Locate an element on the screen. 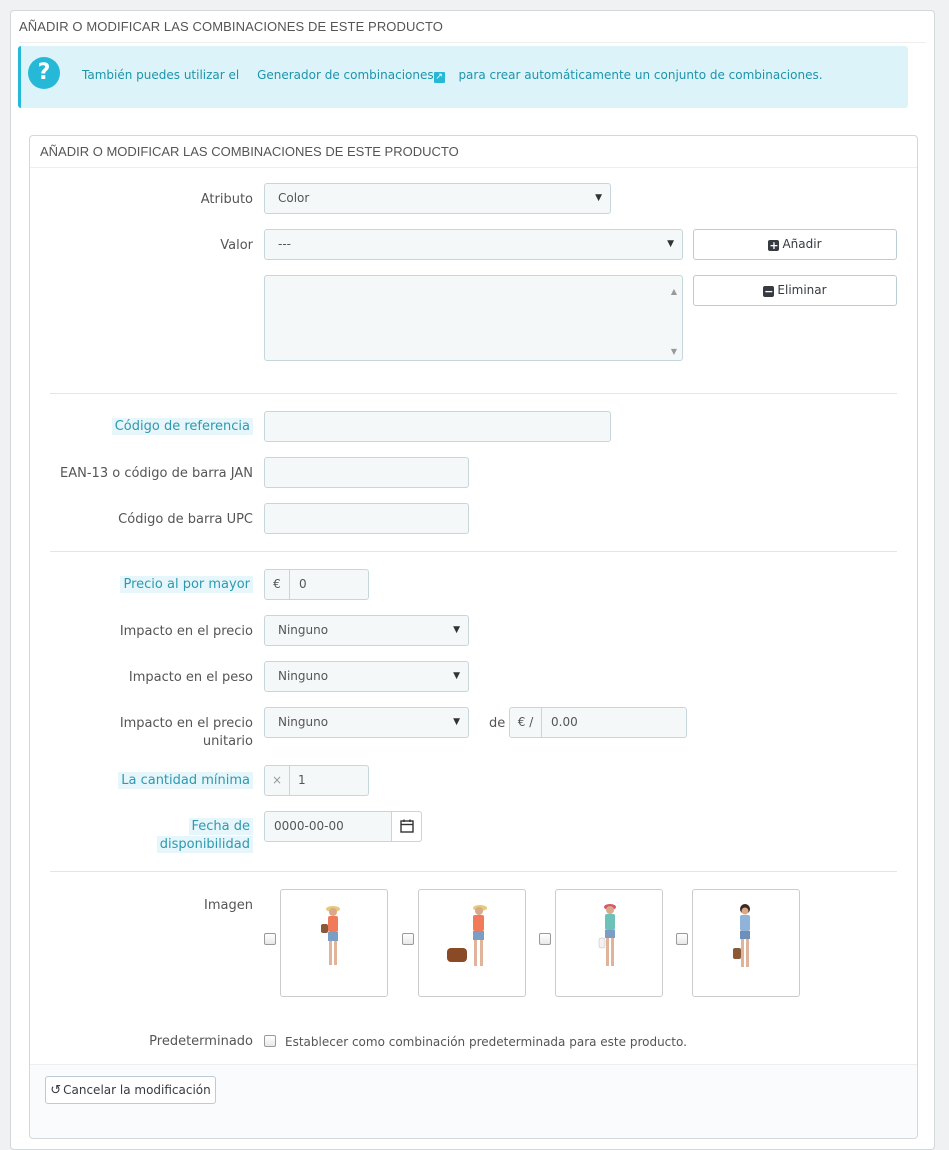 This screenshot has height=1150, width=949. image-3-thumbnail is located at coordinates (609, 943).